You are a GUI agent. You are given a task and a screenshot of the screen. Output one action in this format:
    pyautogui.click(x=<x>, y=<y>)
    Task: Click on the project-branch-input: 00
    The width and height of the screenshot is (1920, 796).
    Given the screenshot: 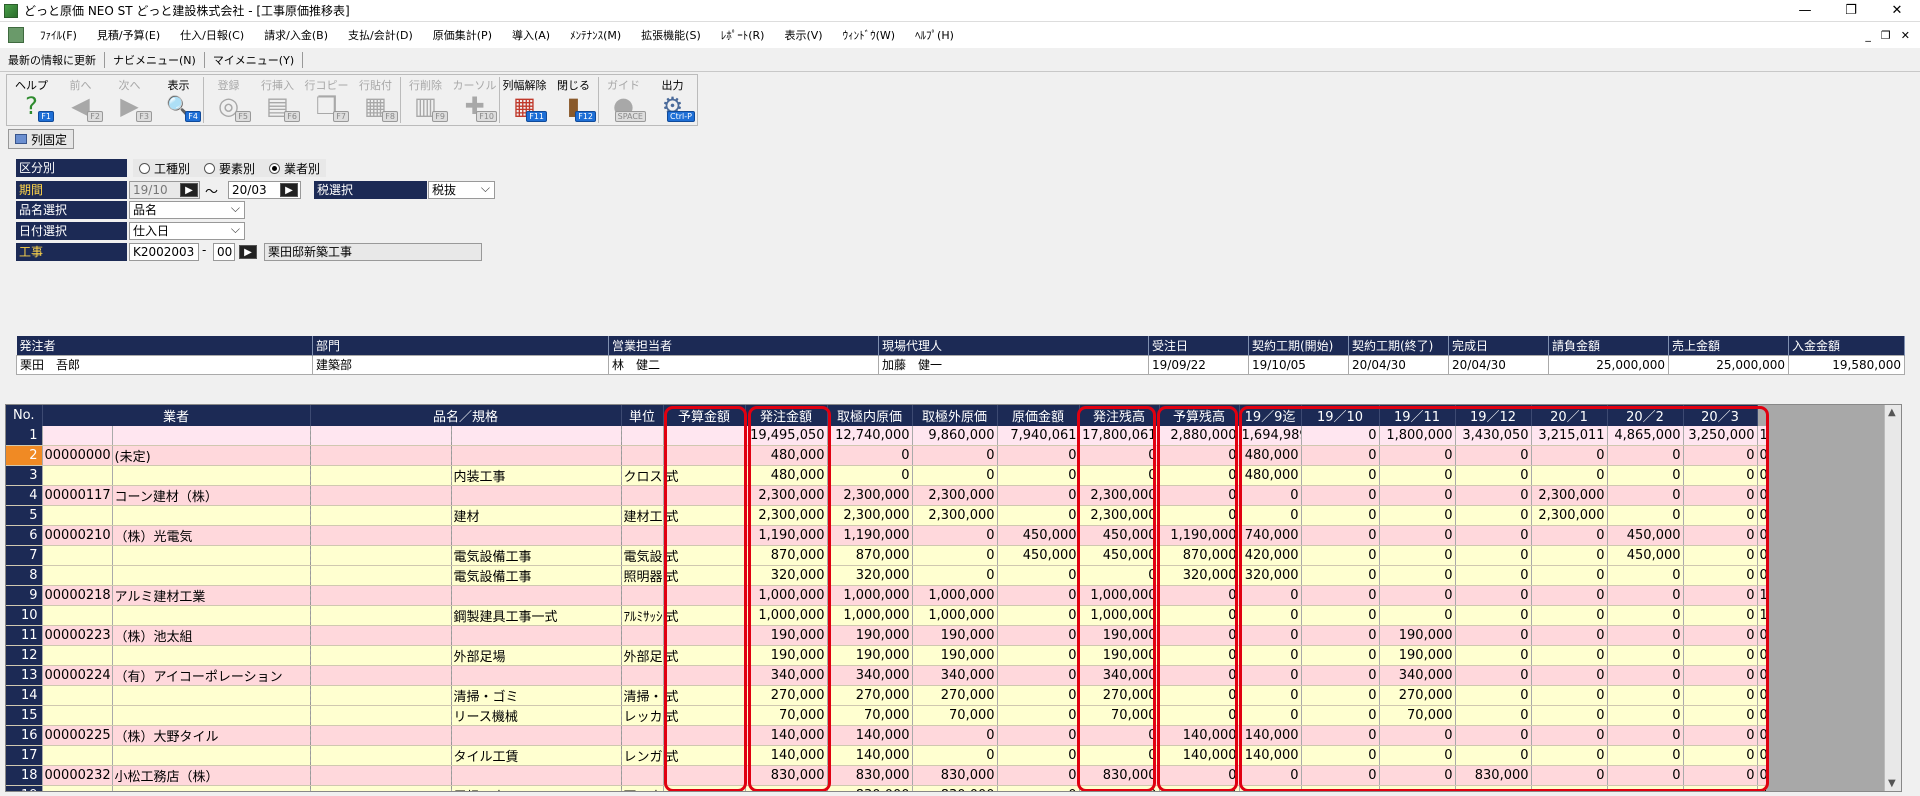 What is the action you would take?
    pyautogui.click(x=224, y=252)
    